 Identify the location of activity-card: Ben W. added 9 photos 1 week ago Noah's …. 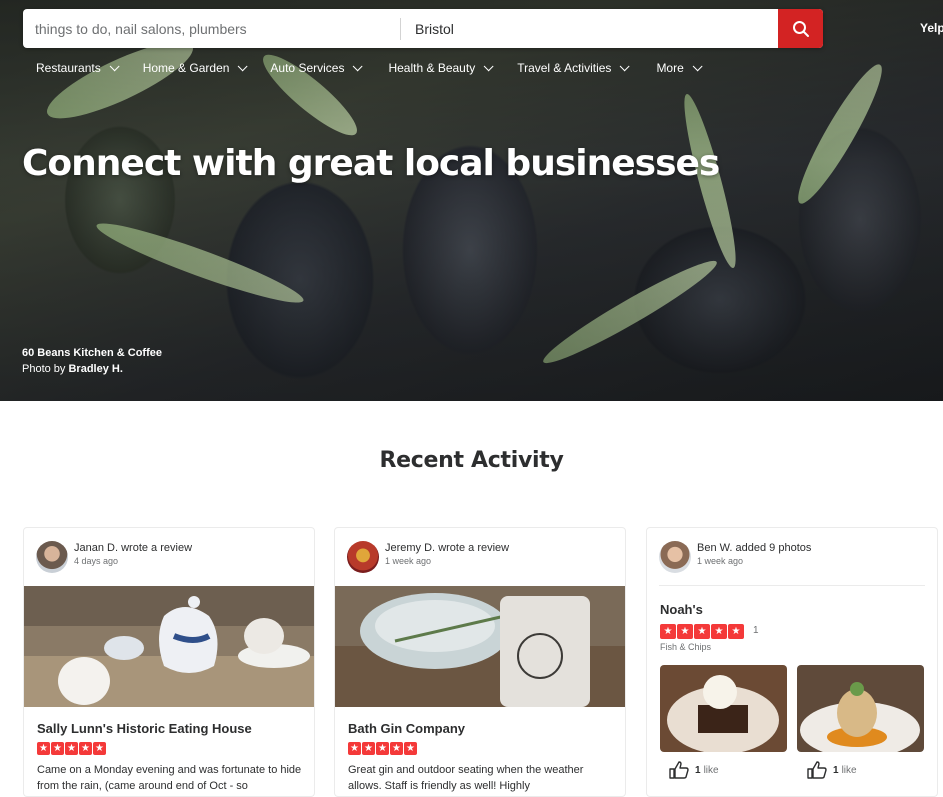
(792, 662).